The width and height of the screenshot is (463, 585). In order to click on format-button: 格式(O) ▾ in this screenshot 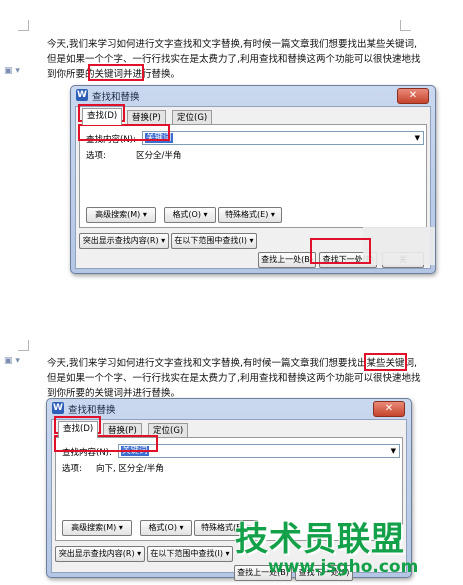, I will do `click(190, 215)`.